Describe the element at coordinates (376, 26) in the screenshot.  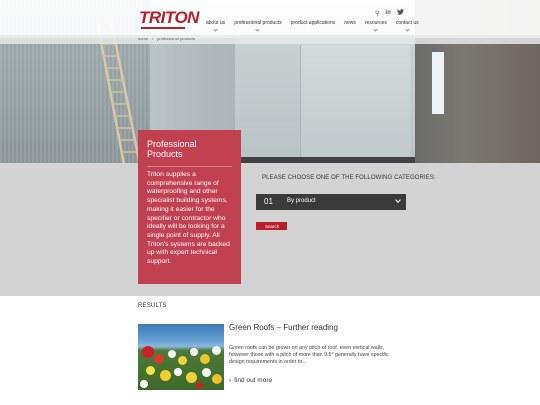
I see `nav-resources: resources` at that location.